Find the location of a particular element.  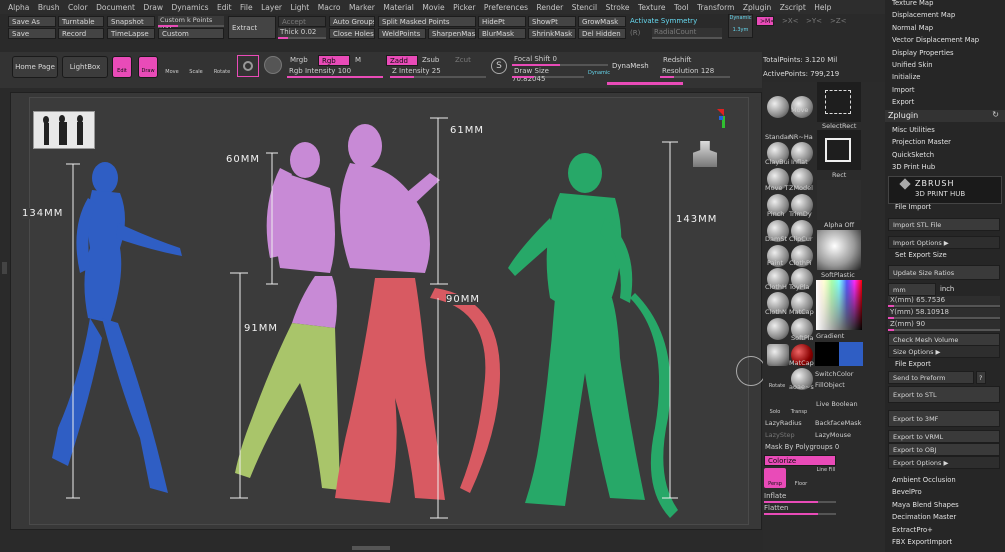

floor-button: Floor is located at coordinates (801, 478).